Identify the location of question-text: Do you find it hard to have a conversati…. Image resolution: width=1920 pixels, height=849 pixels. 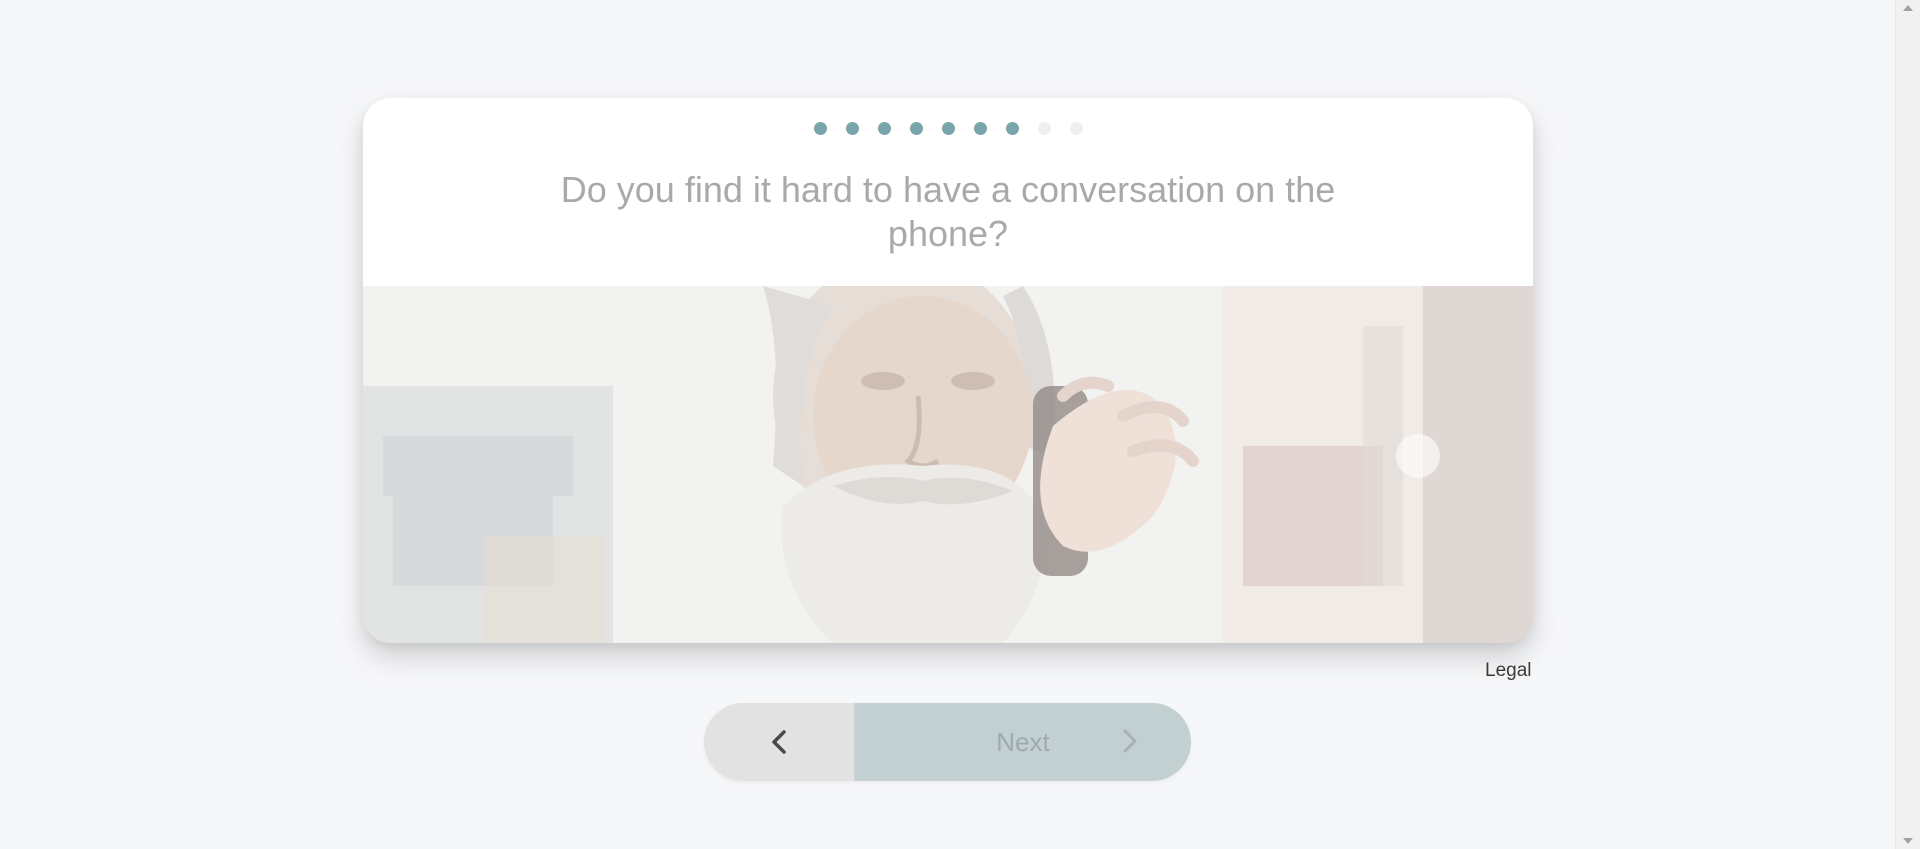
(948, 211).